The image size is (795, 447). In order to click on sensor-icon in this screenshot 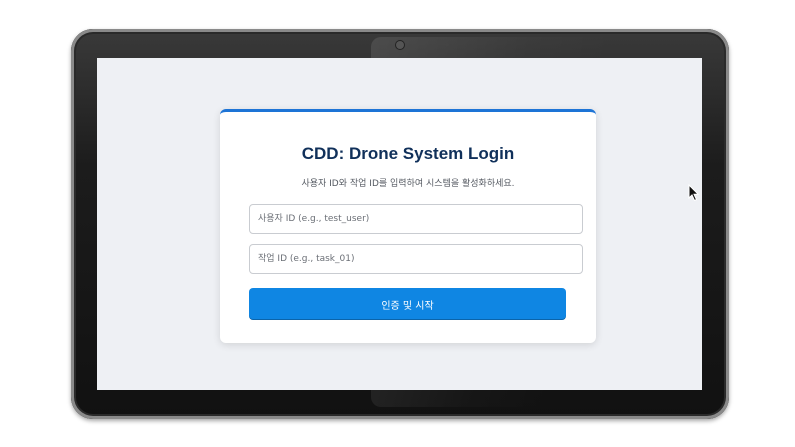, I will do `click(447, 44)`.